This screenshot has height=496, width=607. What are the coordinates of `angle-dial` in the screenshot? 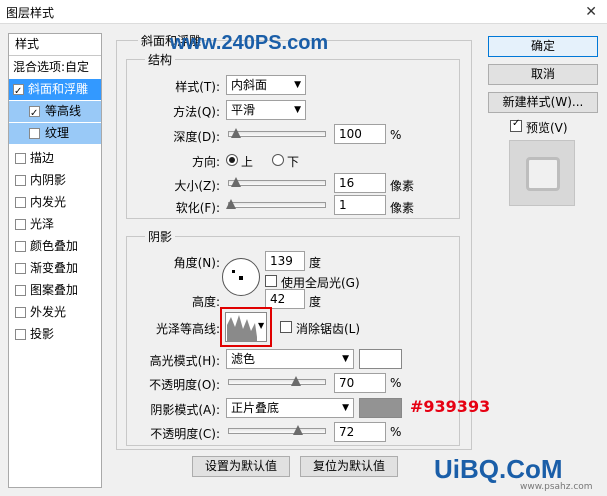 It's located at (241, 277).